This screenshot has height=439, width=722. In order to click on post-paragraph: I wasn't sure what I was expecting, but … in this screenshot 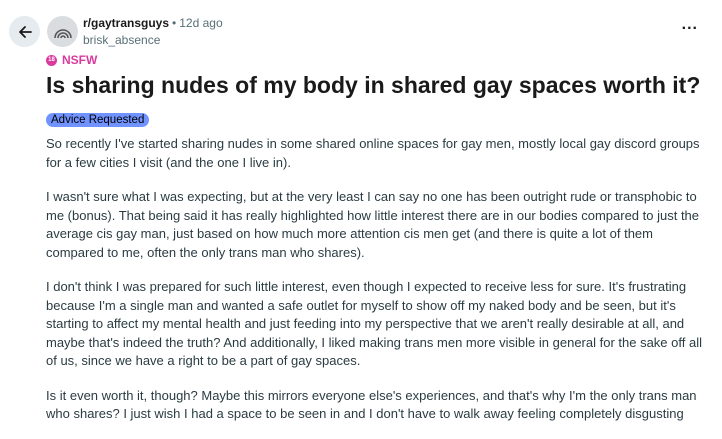, I will do `click(373, 224)`.